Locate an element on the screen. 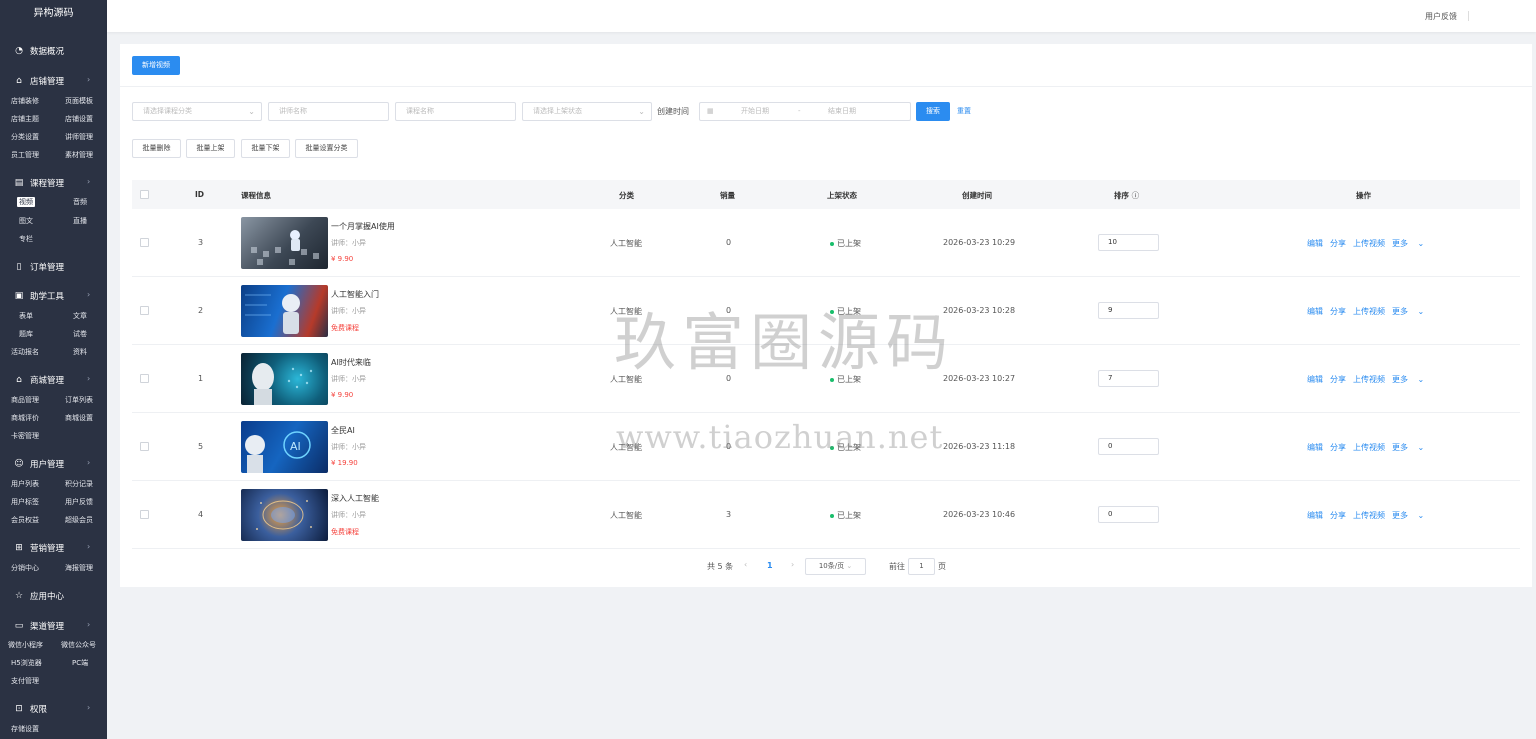  sidebar-section-perm: ⊡ 权限 › is located at coordinates (53, 709).